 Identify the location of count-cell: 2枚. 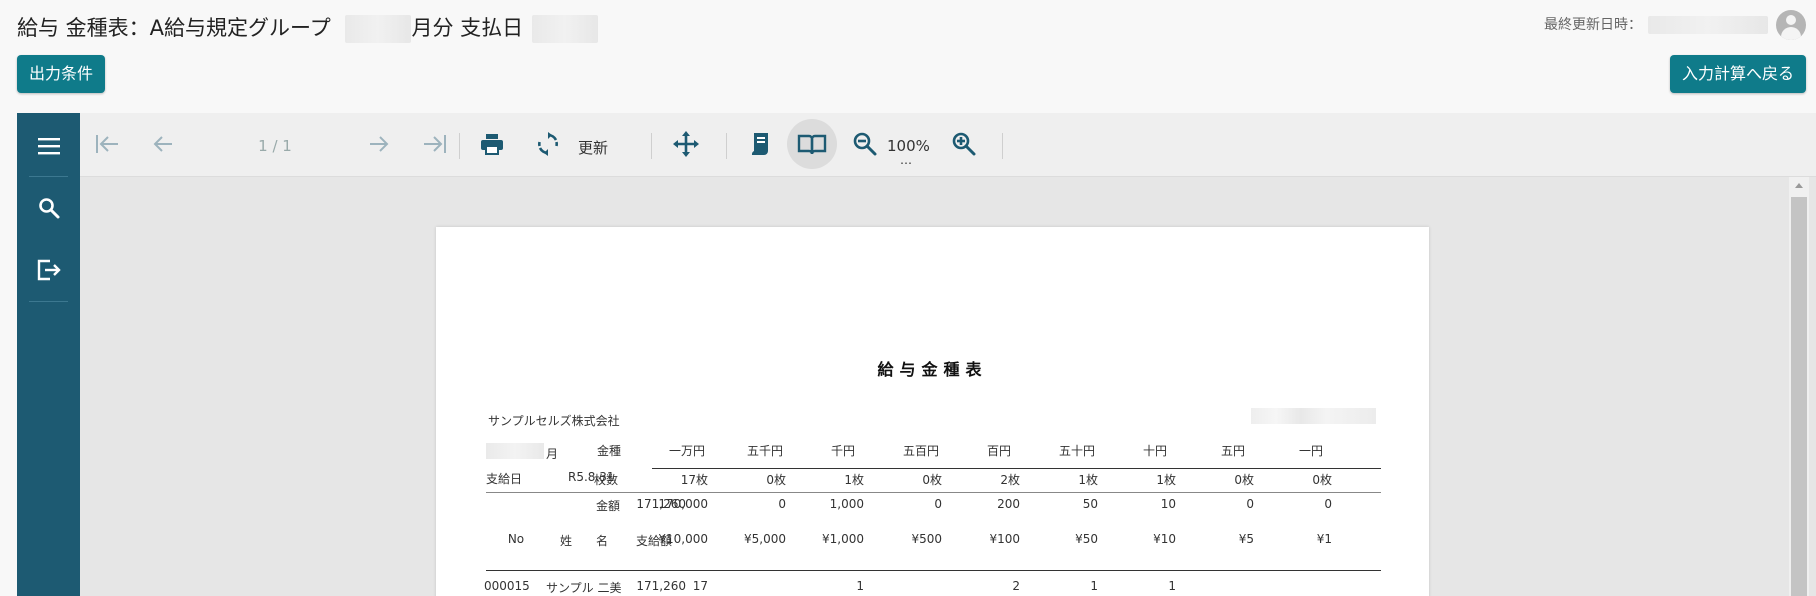
(1010, 480).